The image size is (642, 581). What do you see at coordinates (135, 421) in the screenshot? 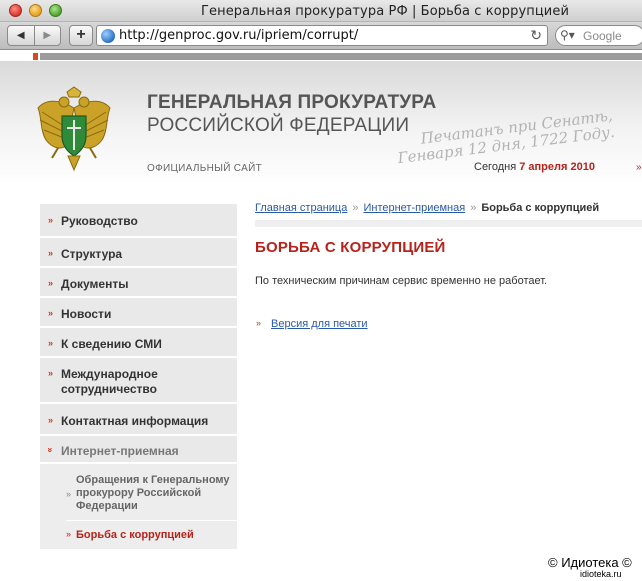
I see `sidebar-item-label: Контактная информация` at bounding box center [135, 421].